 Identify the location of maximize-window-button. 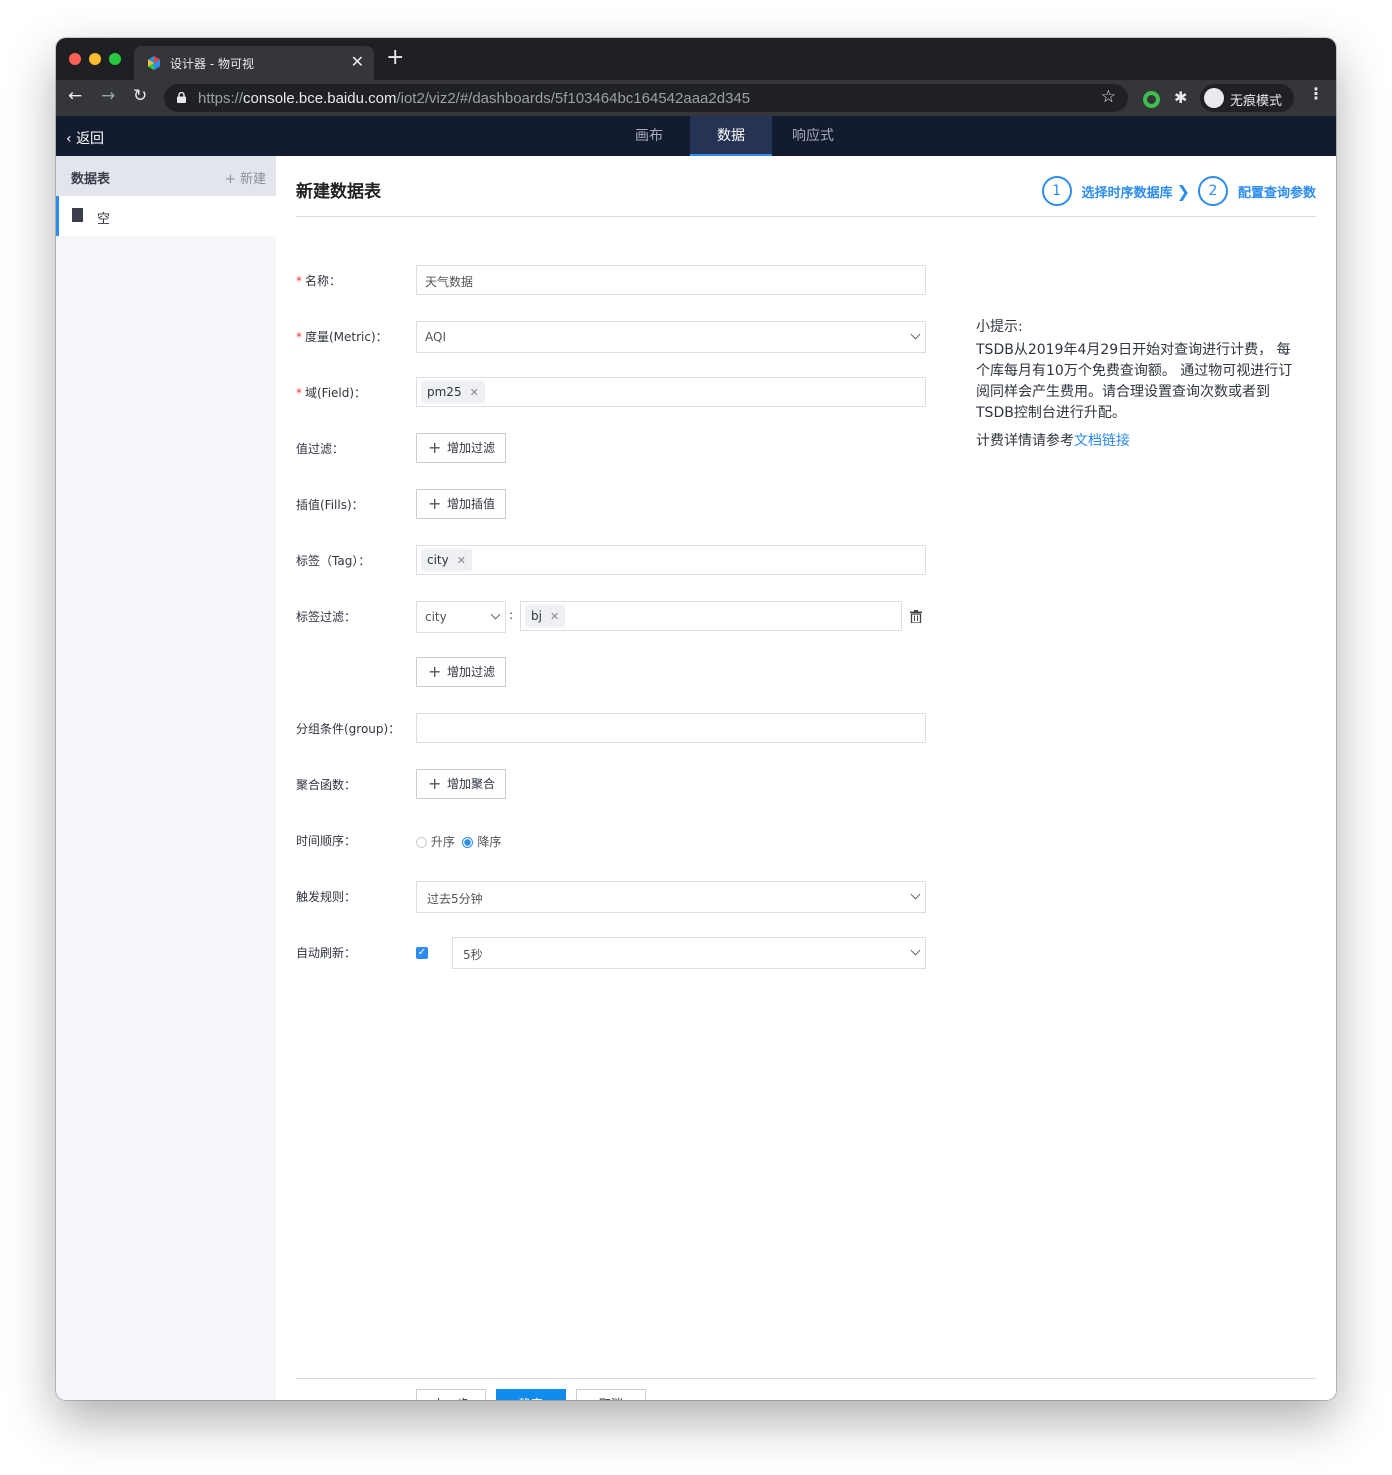
(115, 59).